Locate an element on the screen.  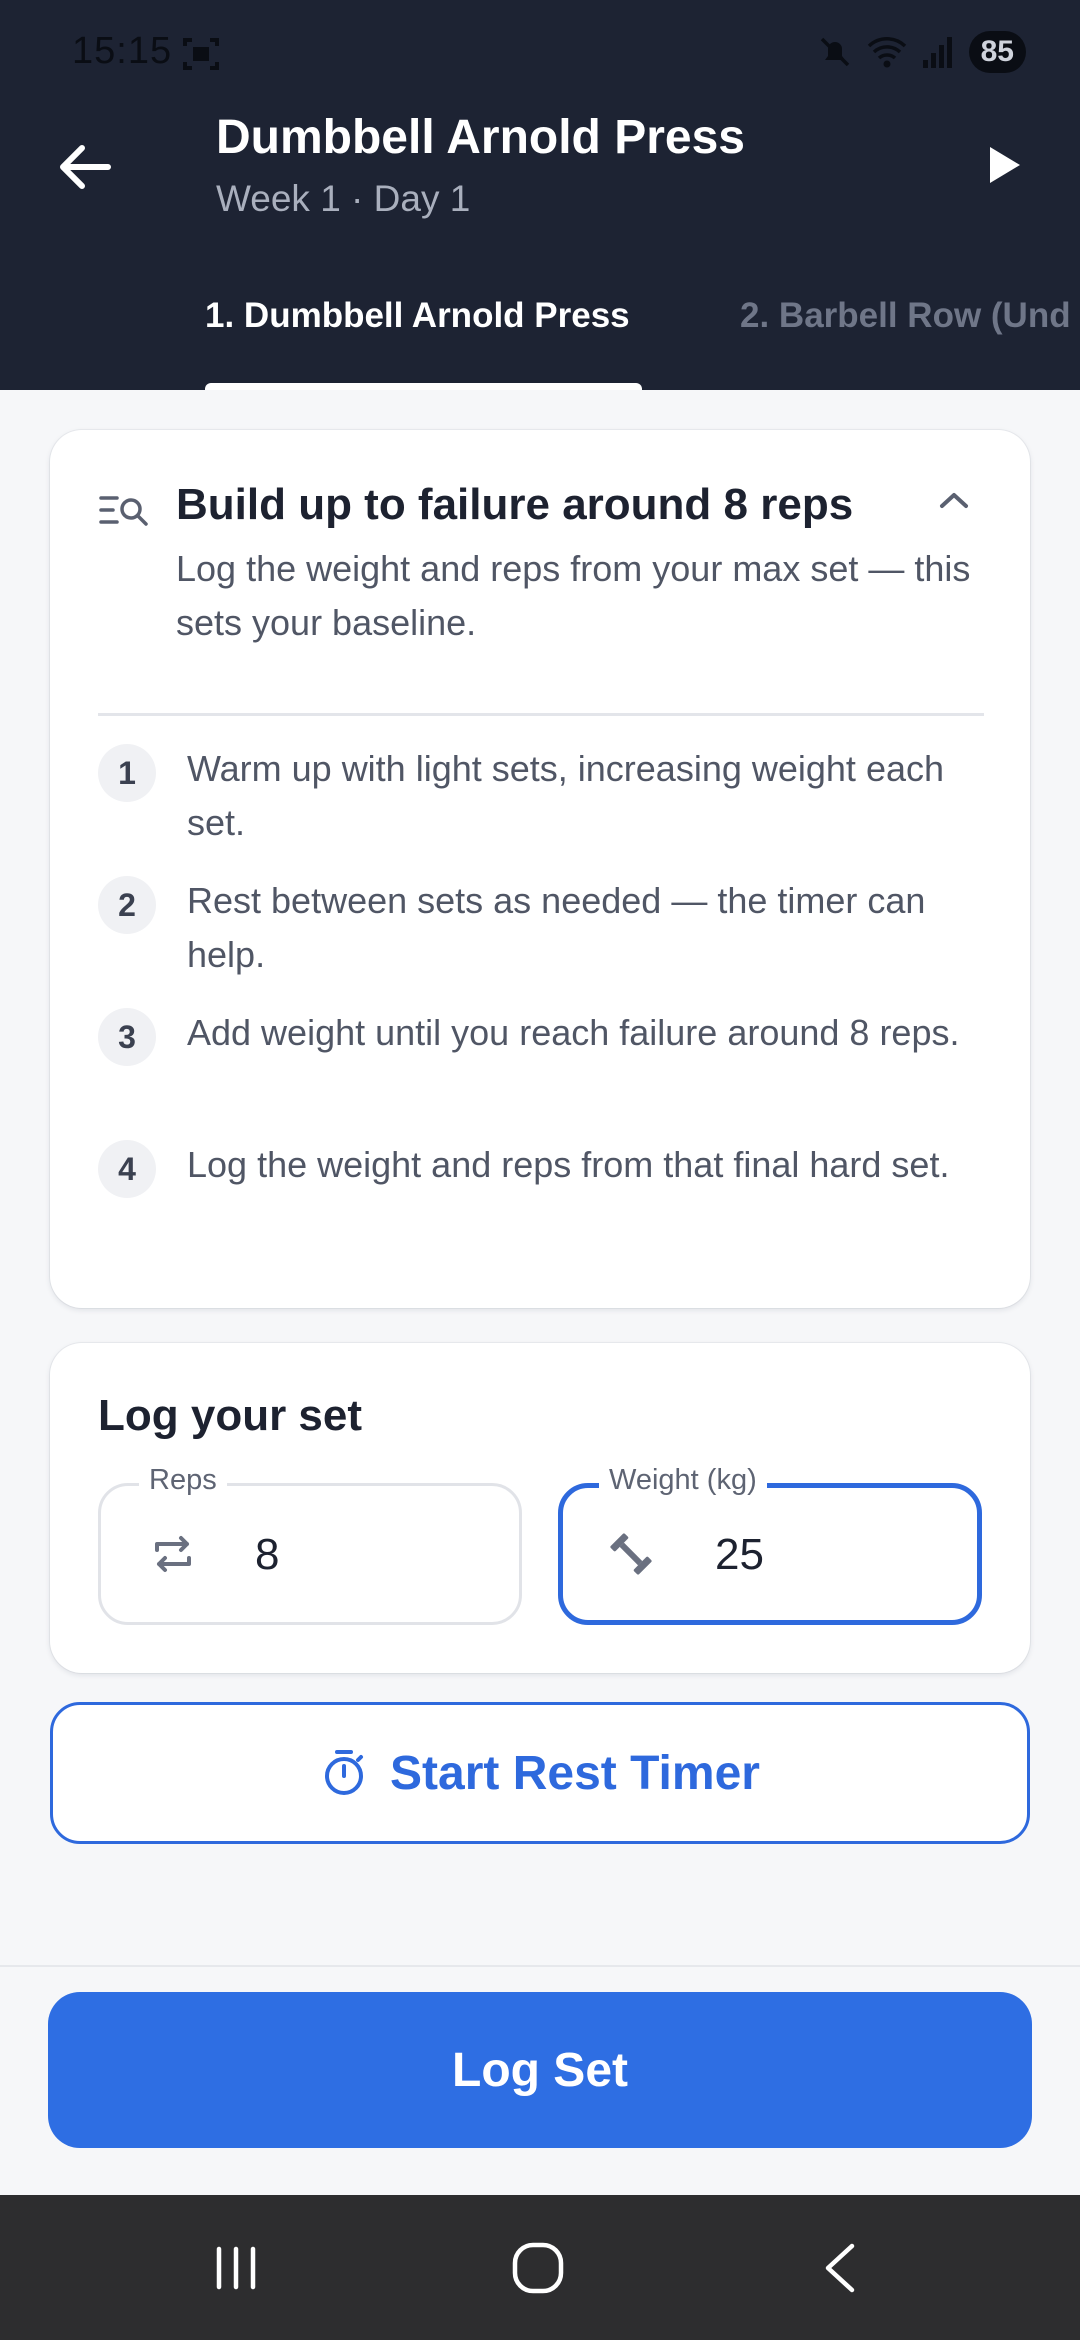
start-rest-timer-button: Start Rest Timer is located at coordinates (540, 1773).